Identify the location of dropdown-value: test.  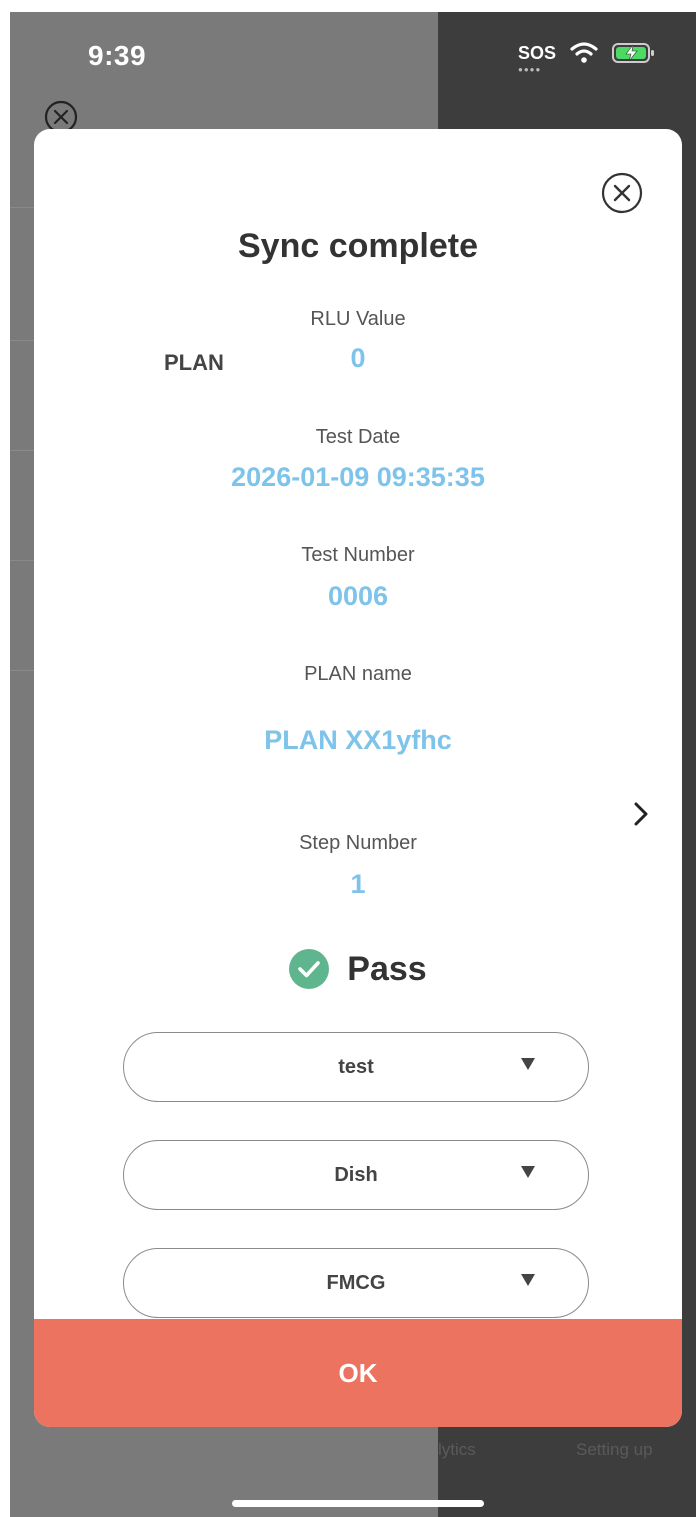
(356, 1066).